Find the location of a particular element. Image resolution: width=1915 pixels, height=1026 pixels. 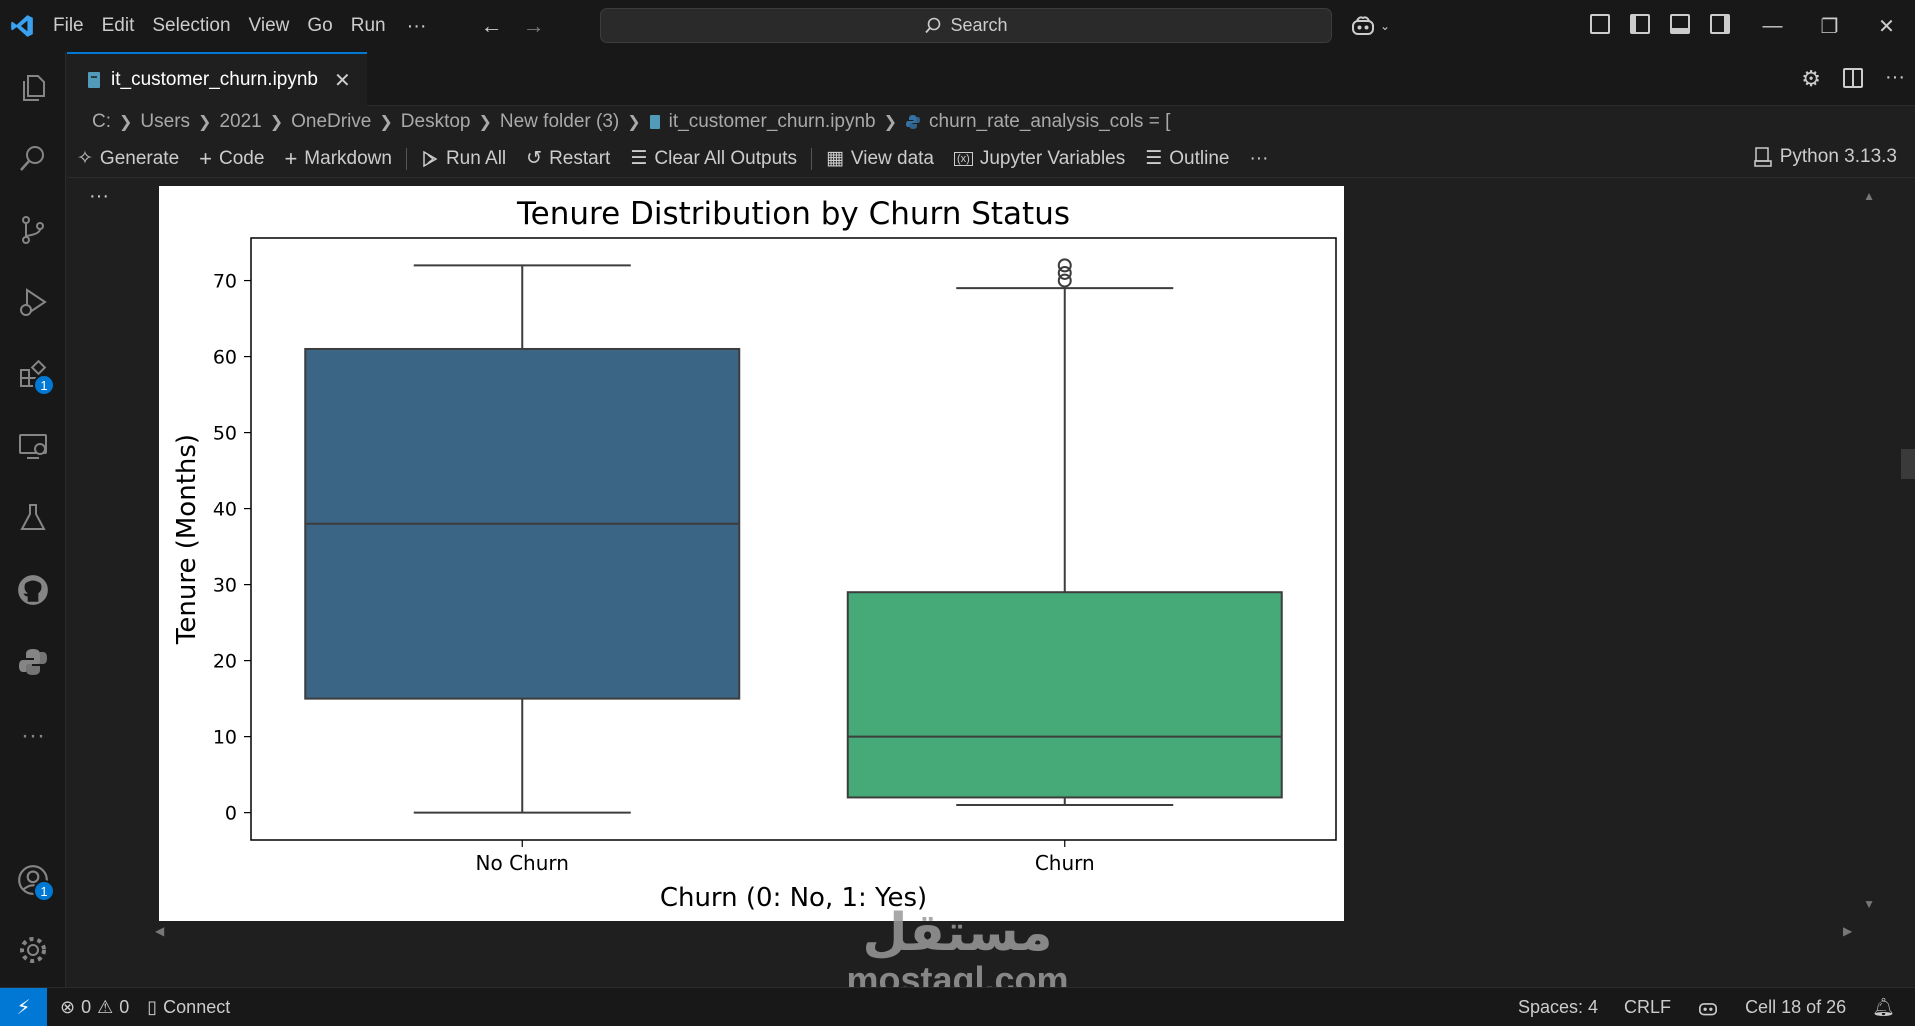

indentation-indicator: Spaces: 4 is located at coordinates (1558, 1007).